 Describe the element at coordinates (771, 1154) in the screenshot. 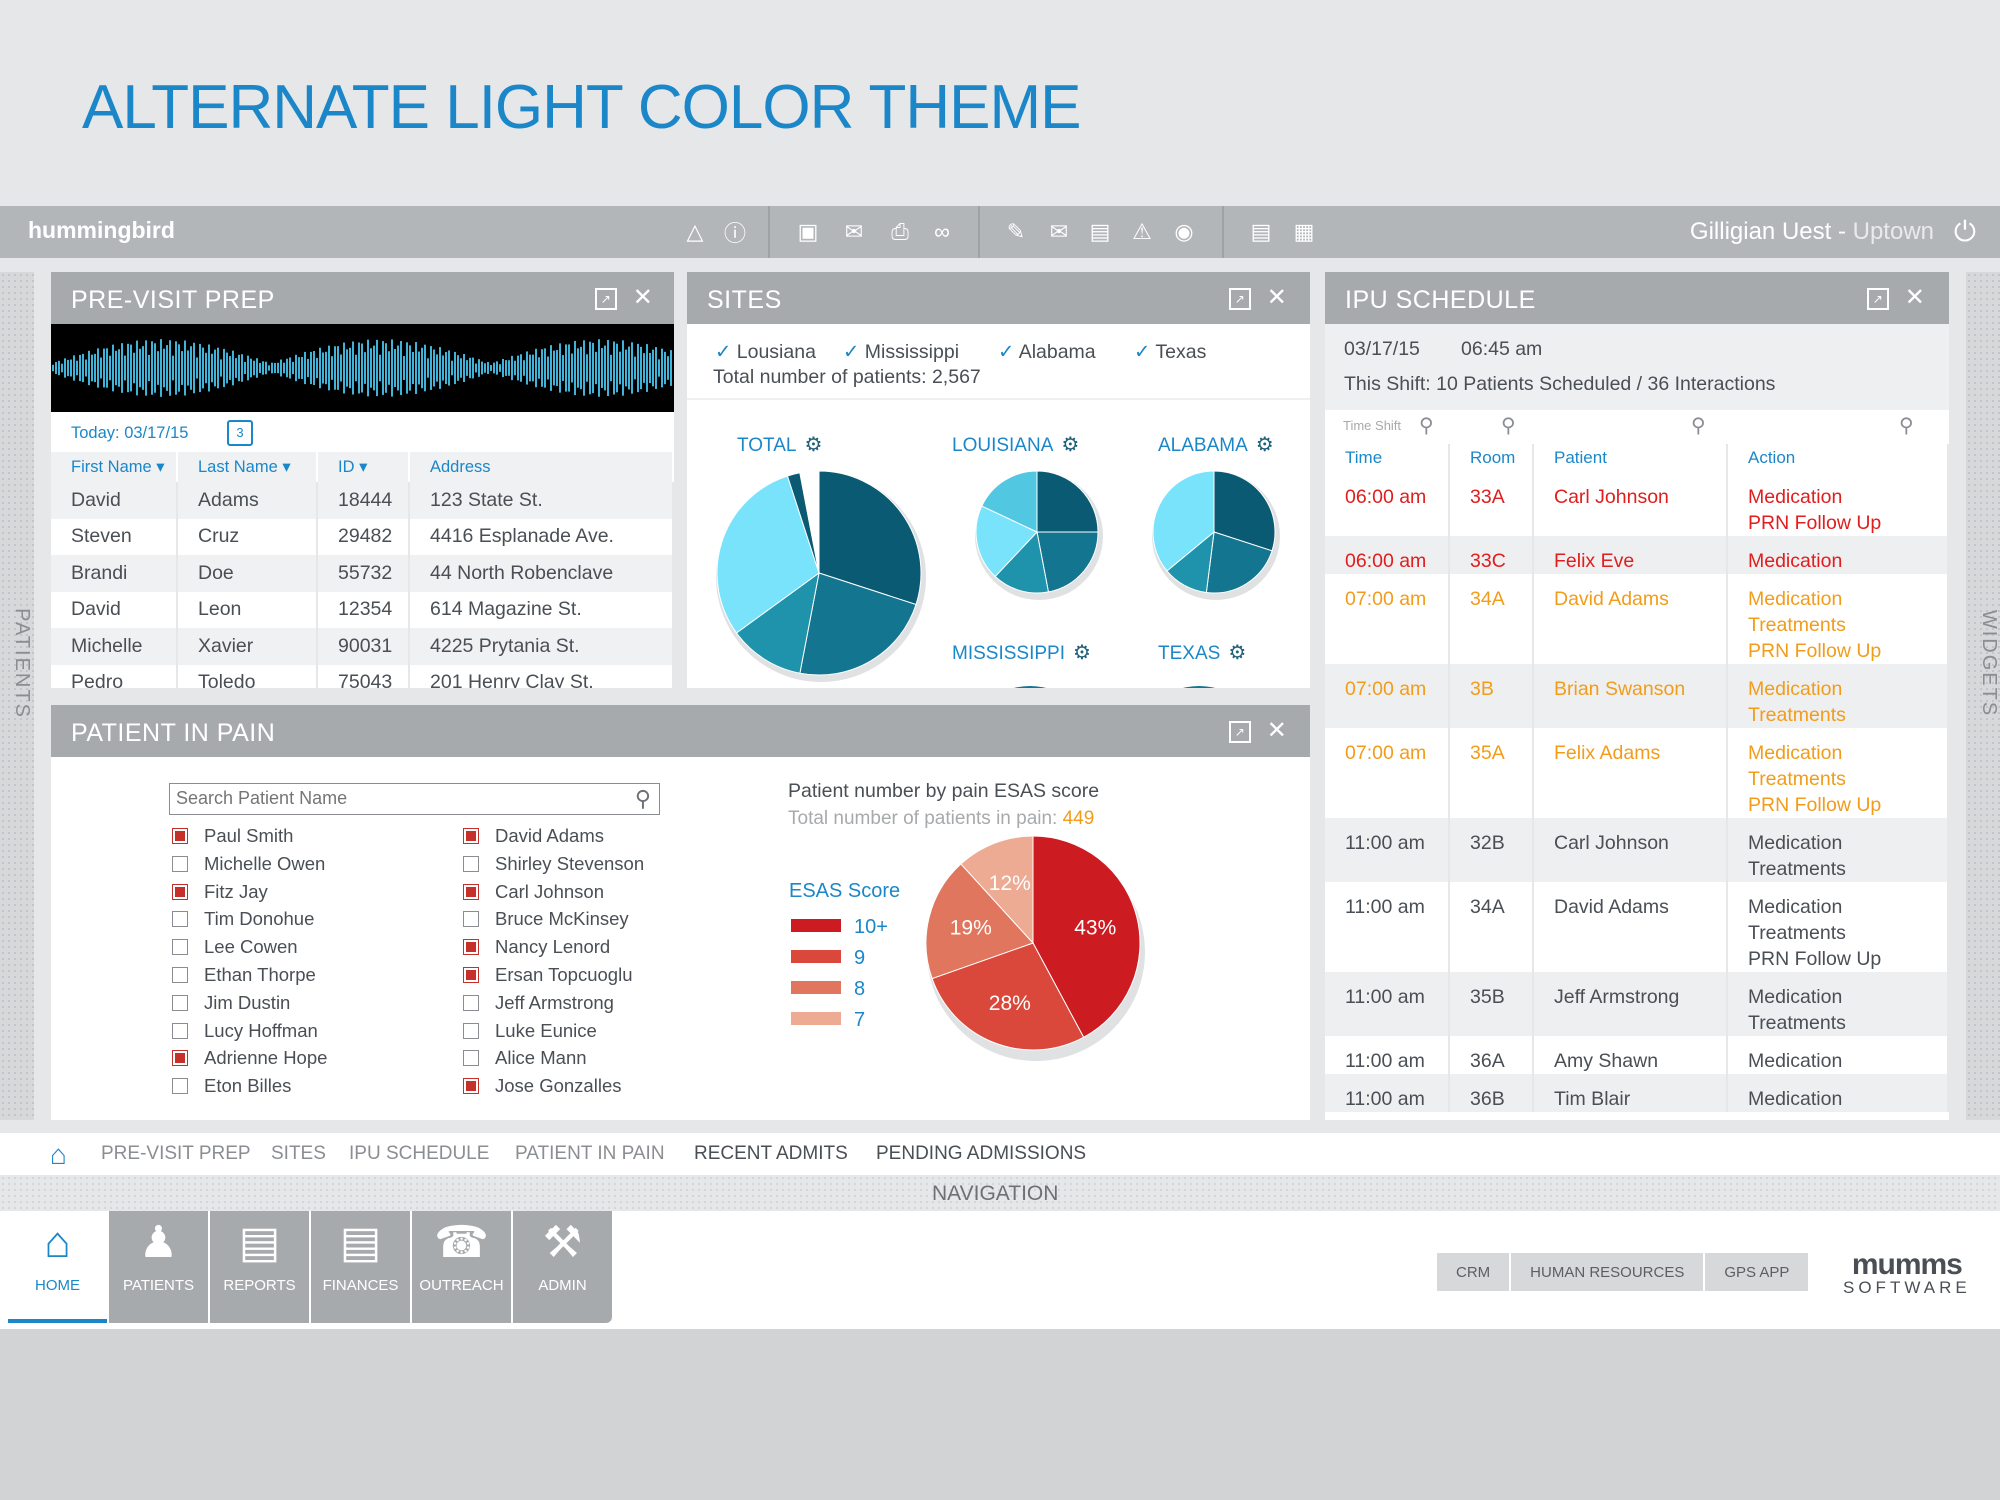

I see `tab-recent-admits: RECENT ADMITS` at that location.